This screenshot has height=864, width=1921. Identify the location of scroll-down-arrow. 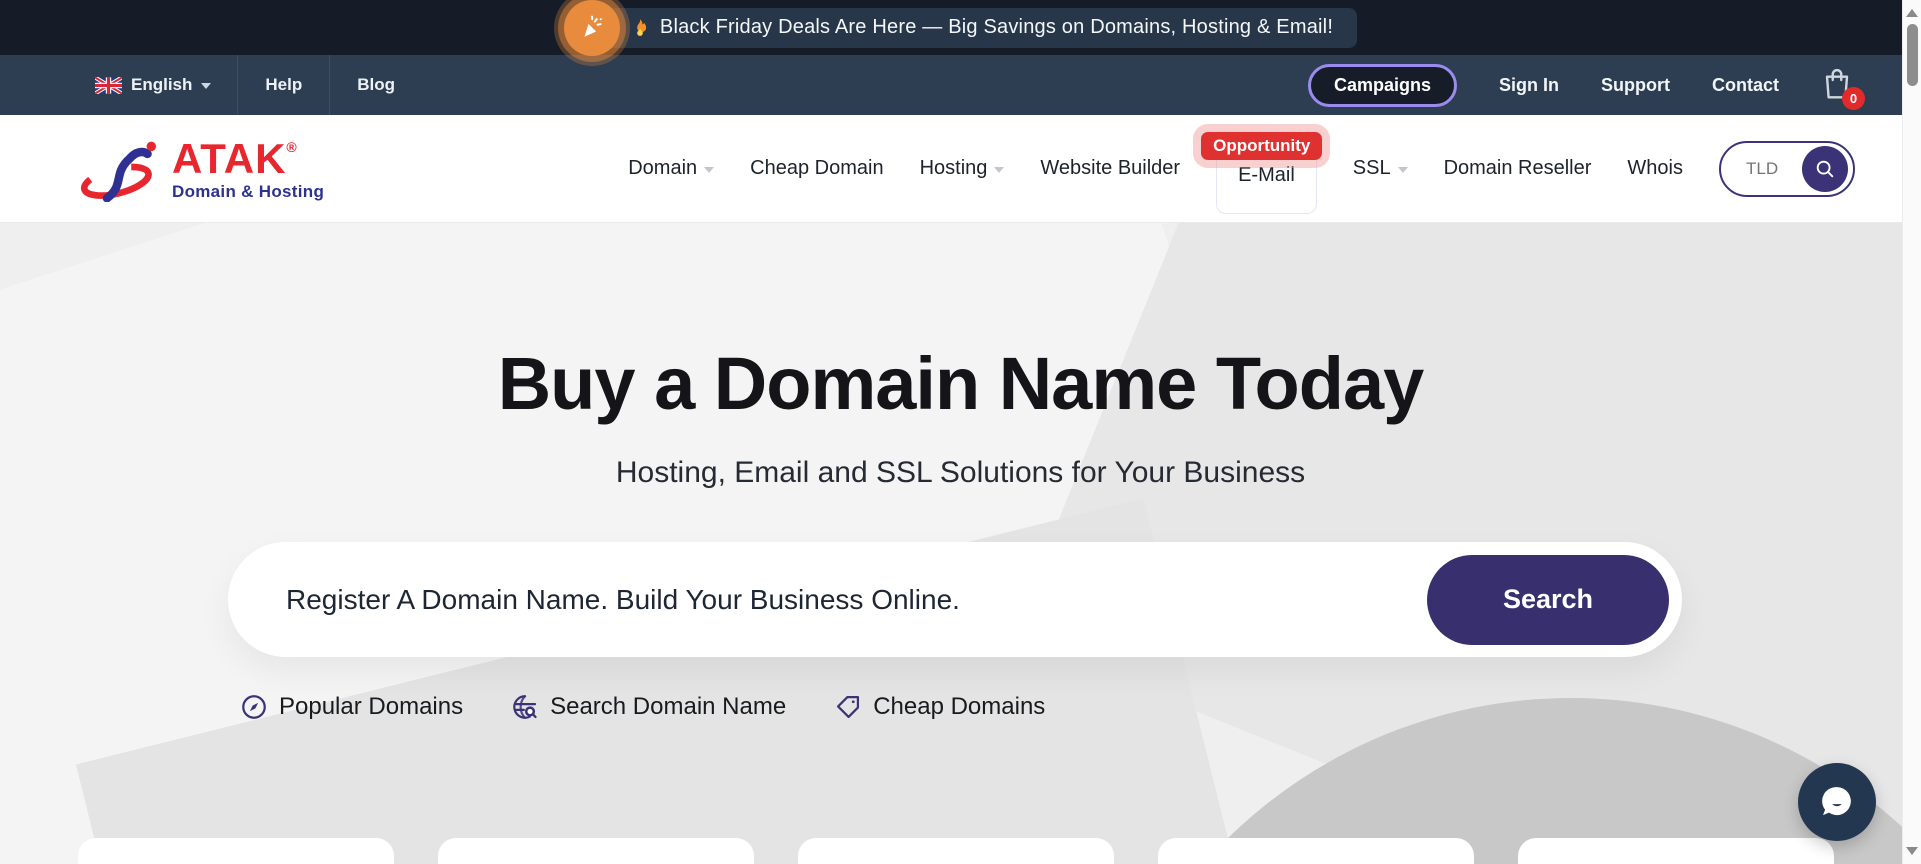
(1912, 851).